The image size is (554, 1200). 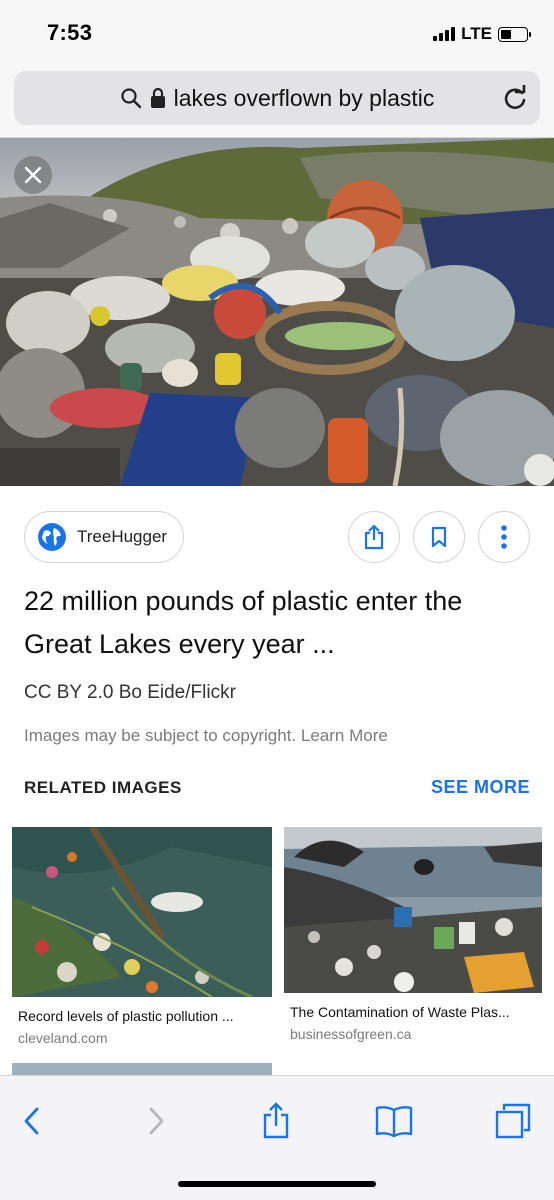 I want to click on image-credit: CC BY 2.0 Bo Eide/Flickr, so click(x=130, y=692).